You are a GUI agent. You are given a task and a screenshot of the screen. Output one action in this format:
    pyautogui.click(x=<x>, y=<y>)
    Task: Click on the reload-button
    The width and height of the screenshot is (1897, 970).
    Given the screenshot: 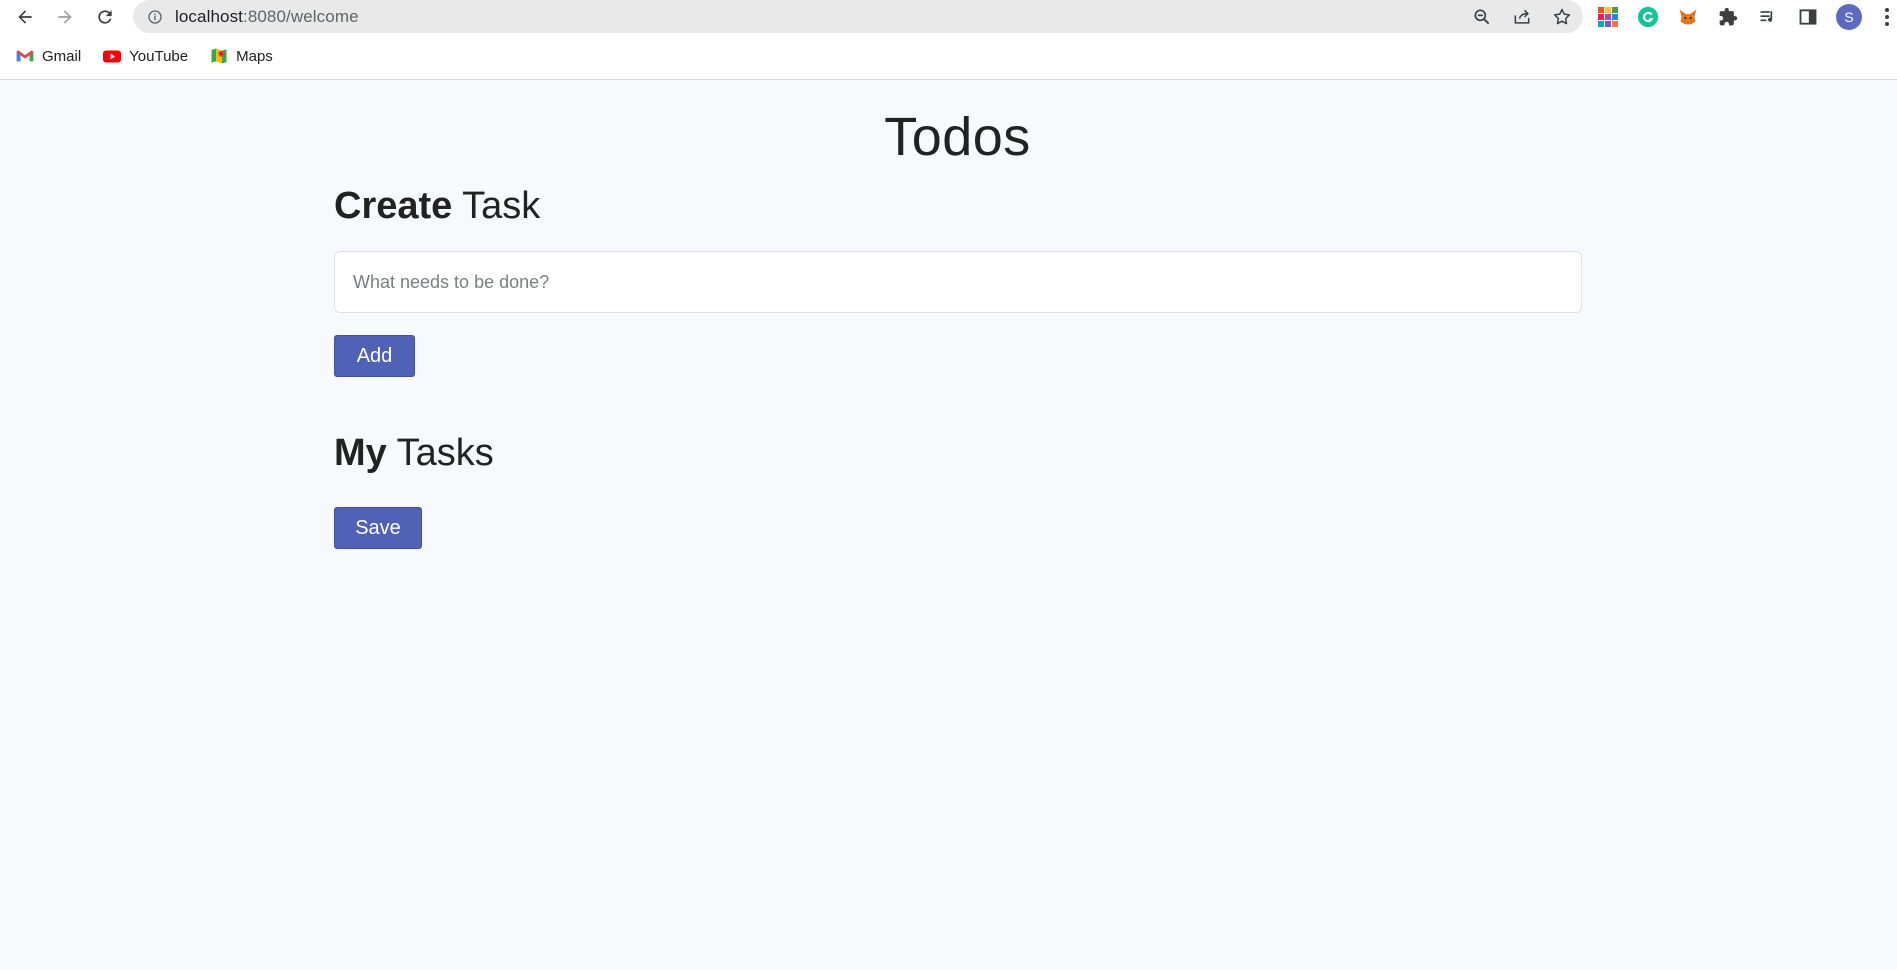 What is the action you would take?
    pyautogui.click(x=105, y=16)
    